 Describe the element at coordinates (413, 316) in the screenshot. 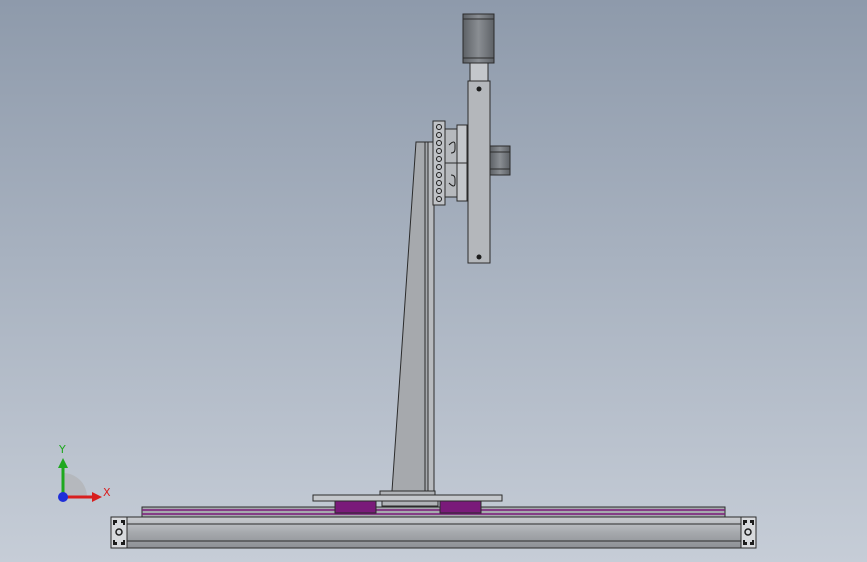

I see `upright-column` at that location.